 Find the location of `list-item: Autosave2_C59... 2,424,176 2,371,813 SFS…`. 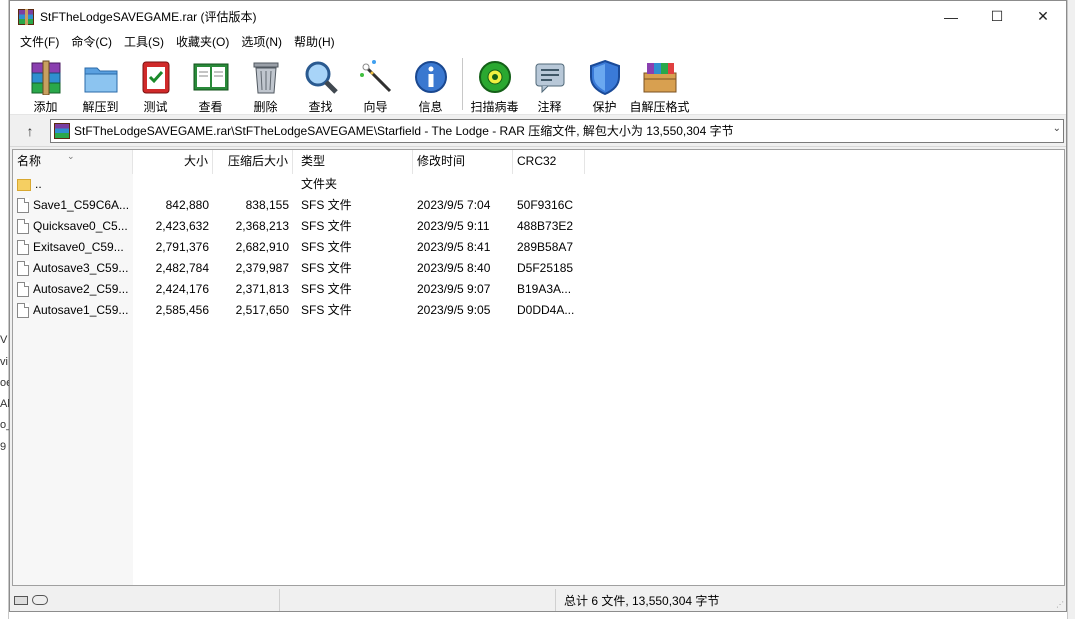

list-item: Autosave2_C59... 2,424,176 2,371,813 SFS… is located at coordinates (538, 289).